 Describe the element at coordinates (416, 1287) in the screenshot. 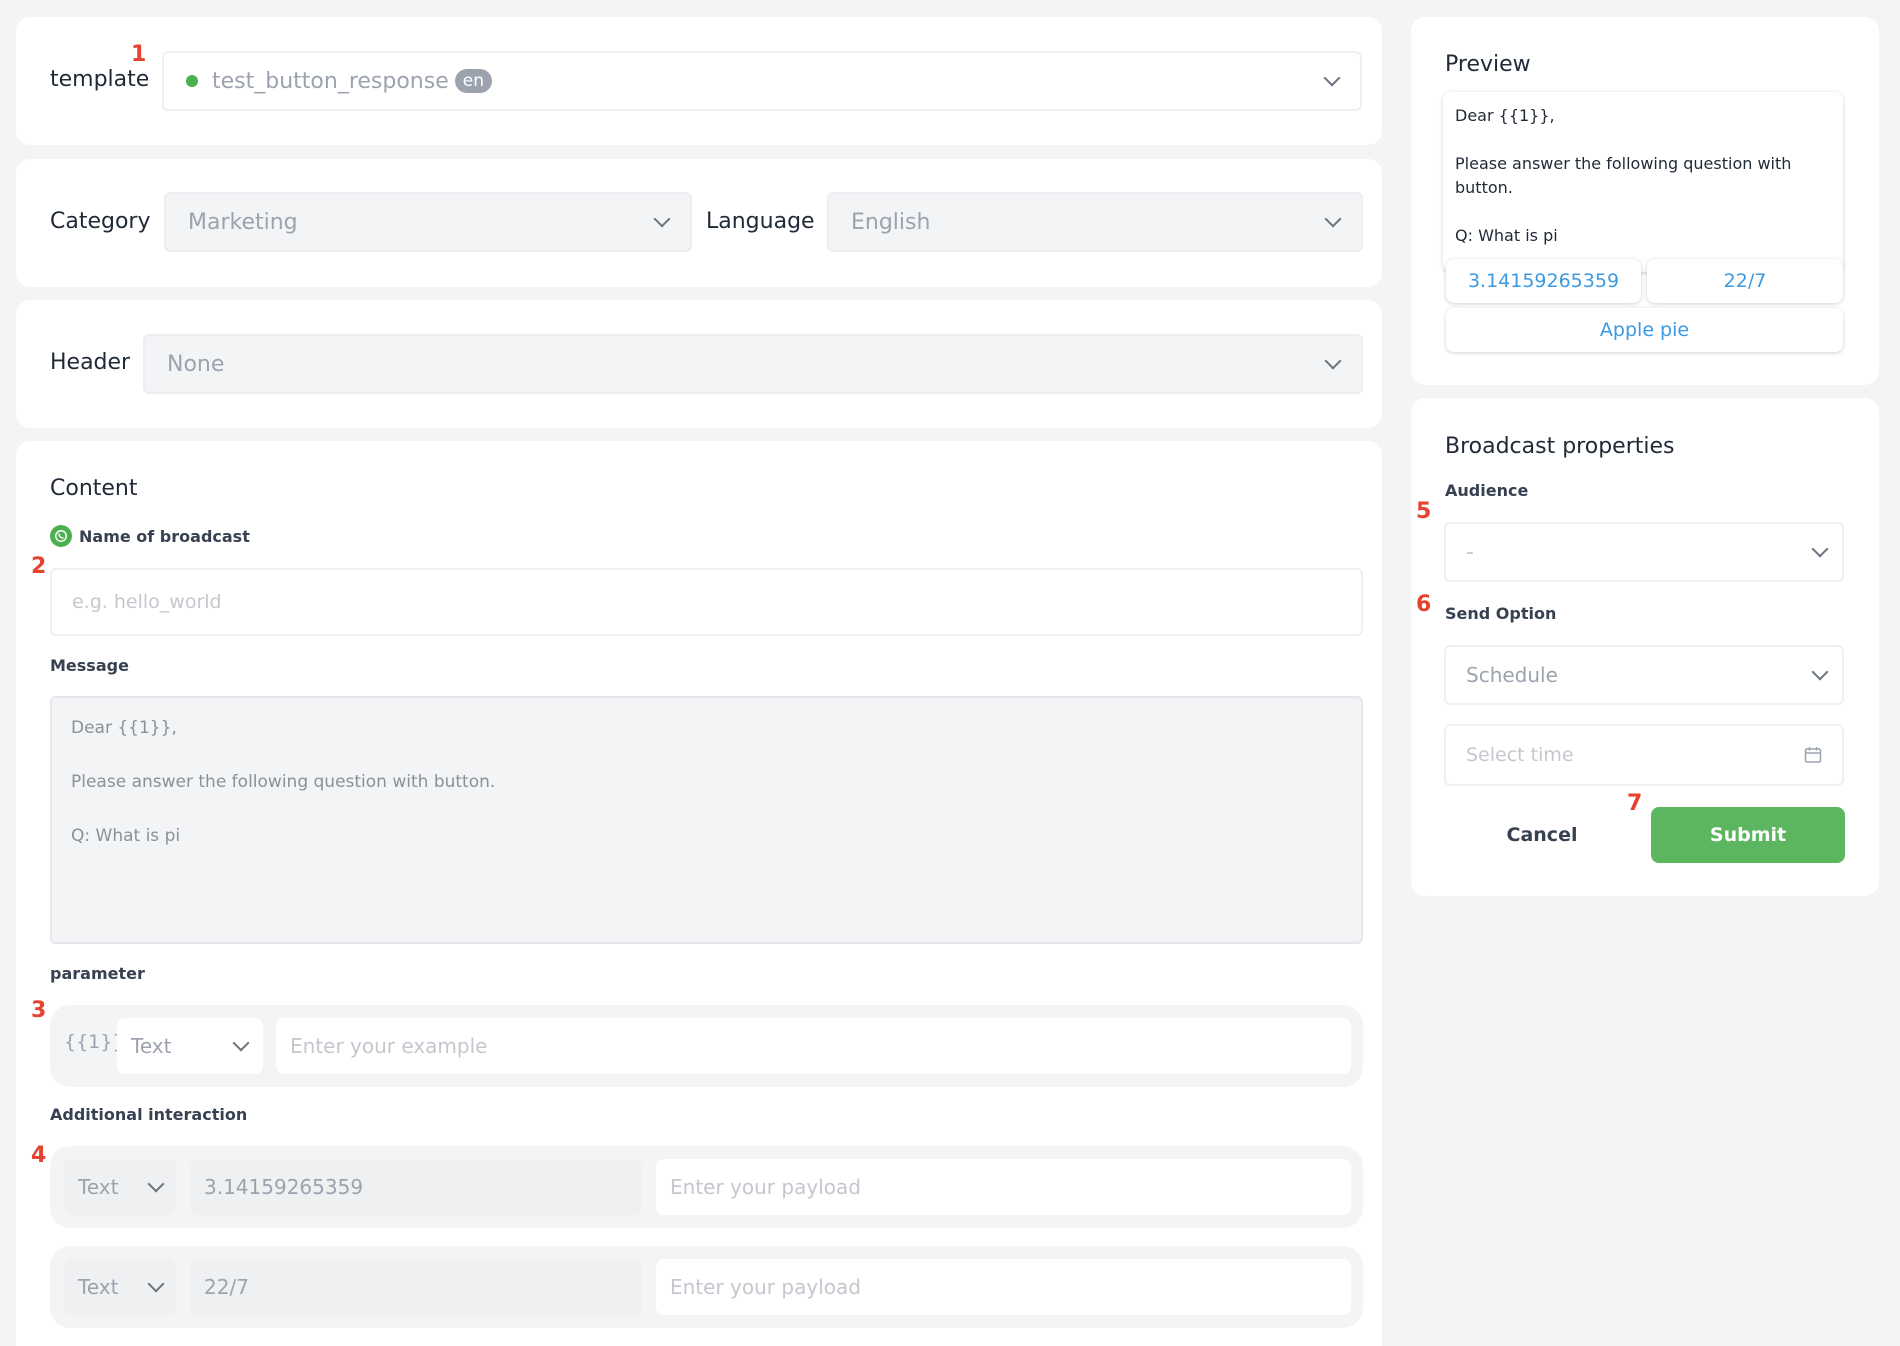

I see `interaction-button-text-input: 22/7` at that location.